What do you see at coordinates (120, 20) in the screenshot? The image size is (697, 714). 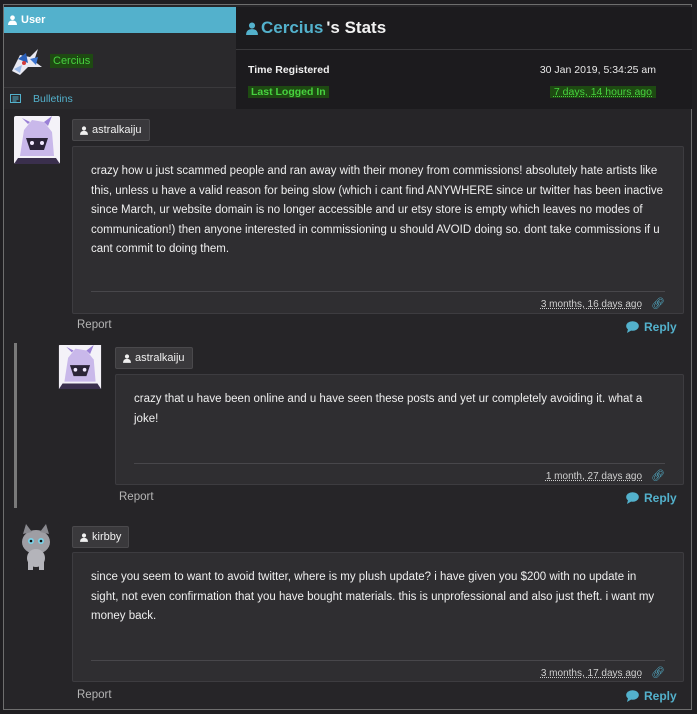 I see `user-panel-header: User` at bounding box center [120, 20].